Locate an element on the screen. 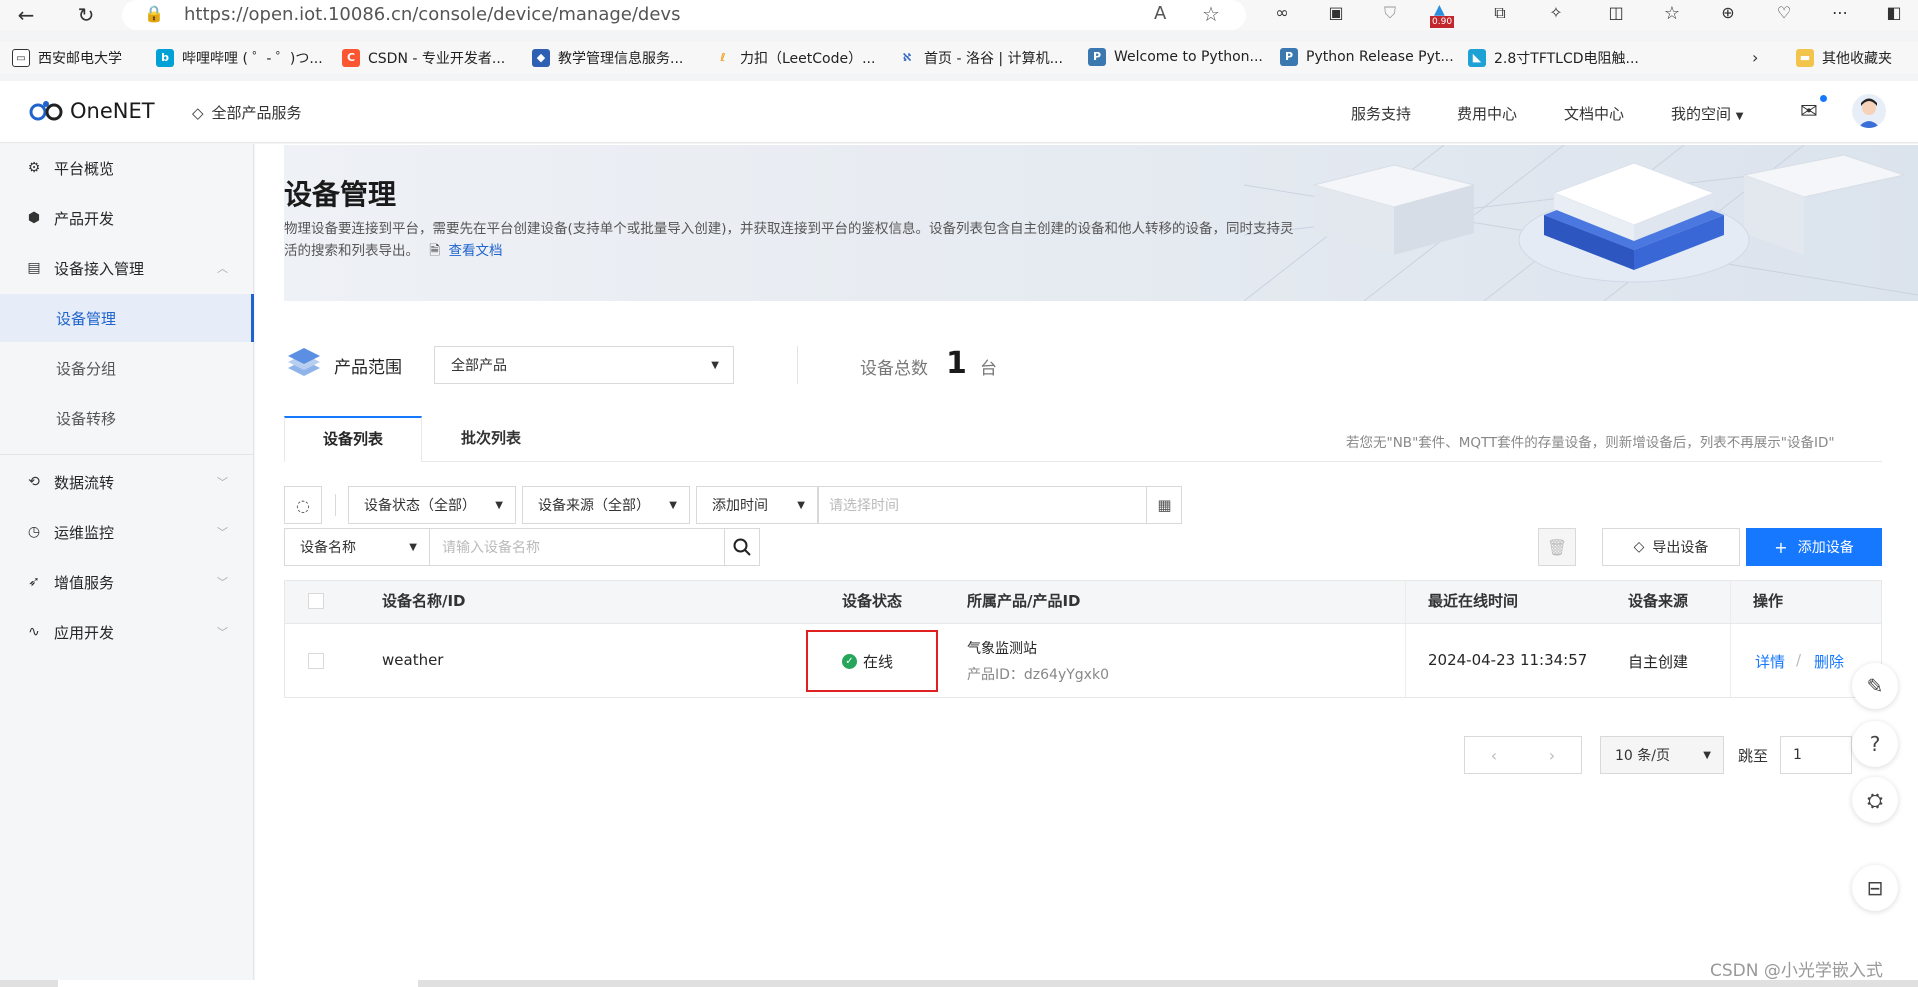  other-bookmarks-folder: ▬ 其他收藏夹 is located at coordinates (1844, 58).